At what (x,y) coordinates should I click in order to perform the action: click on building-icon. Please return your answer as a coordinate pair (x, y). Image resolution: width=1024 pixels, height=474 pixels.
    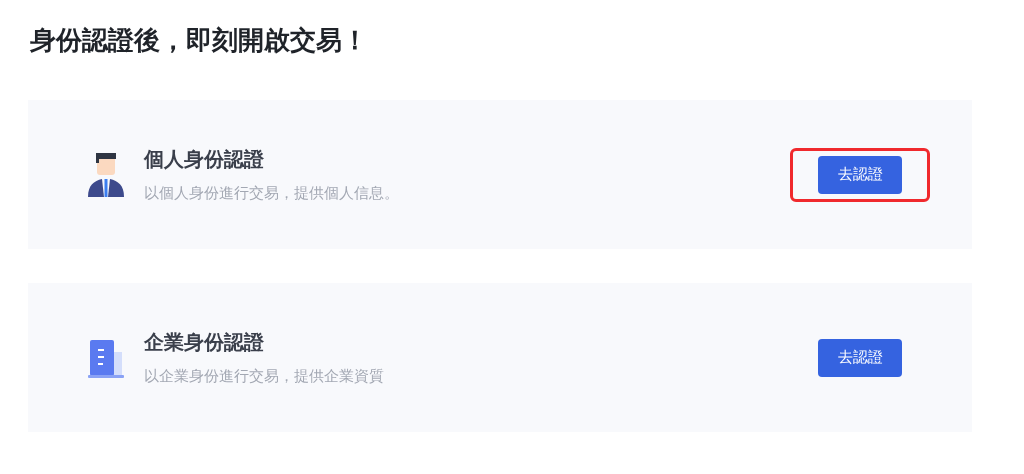
    Looking at the image, I should click on (106, 357).